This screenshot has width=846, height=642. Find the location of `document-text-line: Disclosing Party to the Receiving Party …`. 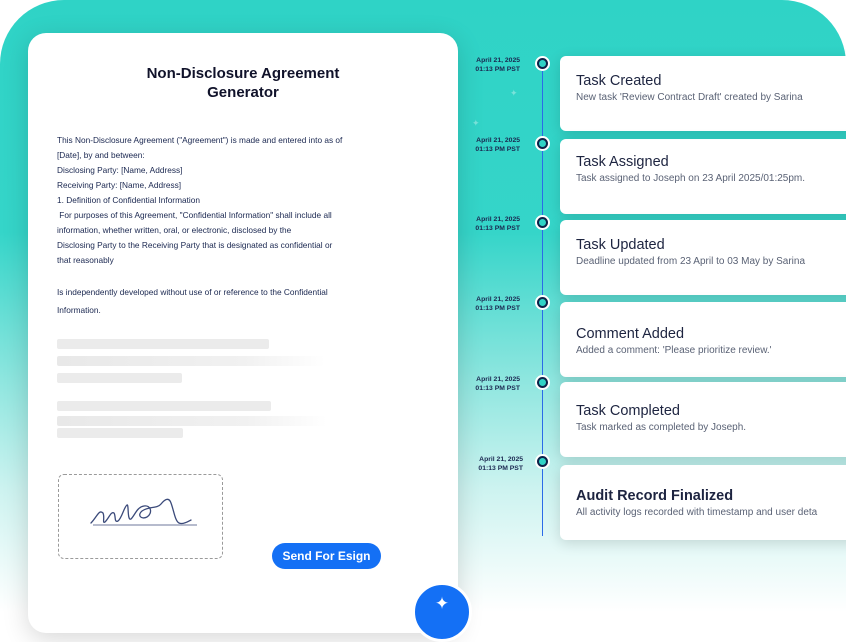

document-text-line: Disclosing Party to the Receiving Party … is located at coordinates (195, 245).